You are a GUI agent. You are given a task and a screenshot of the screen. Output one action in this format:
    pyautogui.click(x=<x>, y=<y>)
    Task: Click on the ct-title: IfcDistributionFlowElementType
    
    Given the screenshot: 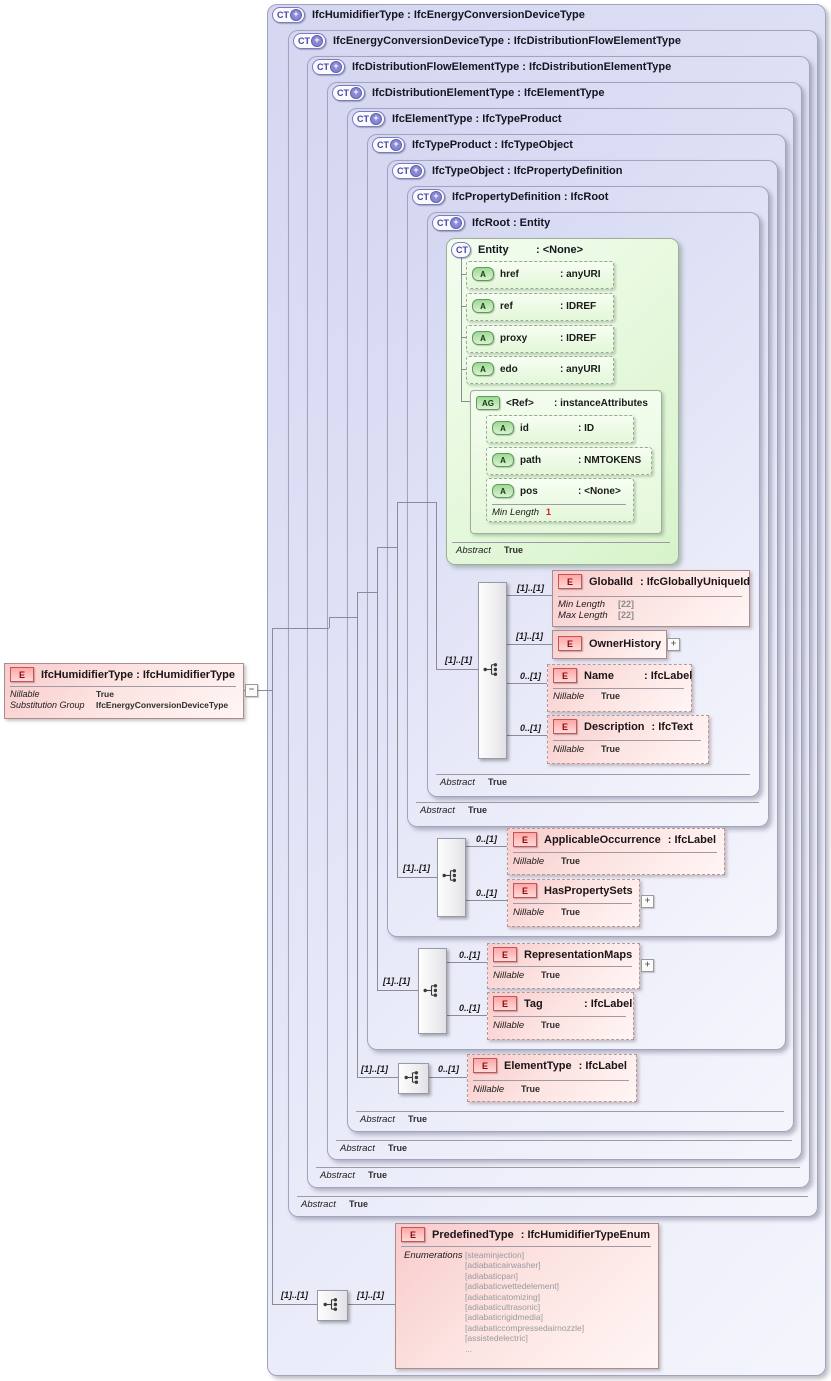 What is the action you would take?
    pyautogui.click(x=512, y=67)
    